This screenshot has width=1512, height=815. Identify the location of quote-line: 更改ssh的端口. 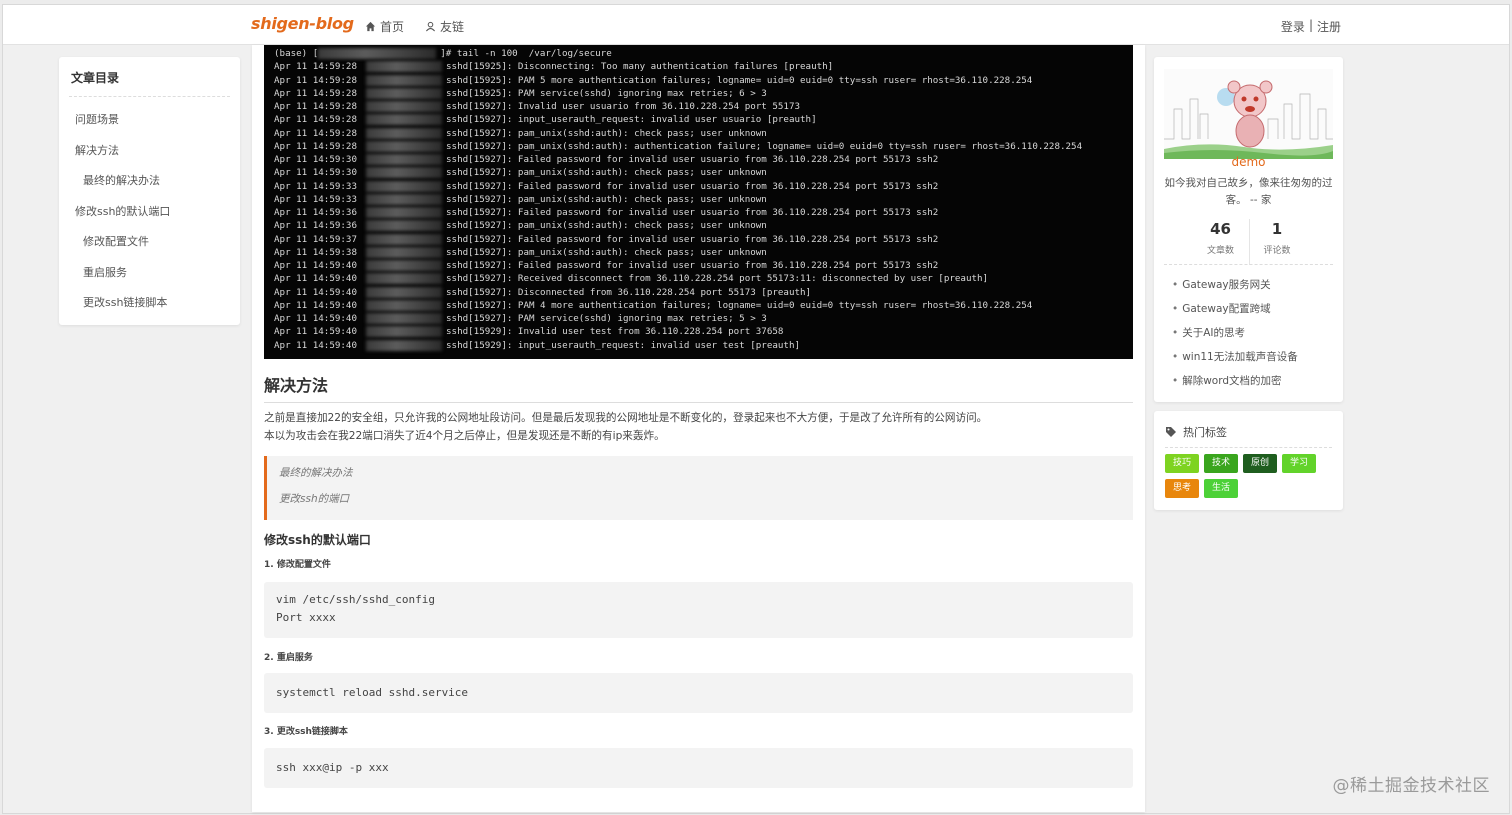
(314, 499).